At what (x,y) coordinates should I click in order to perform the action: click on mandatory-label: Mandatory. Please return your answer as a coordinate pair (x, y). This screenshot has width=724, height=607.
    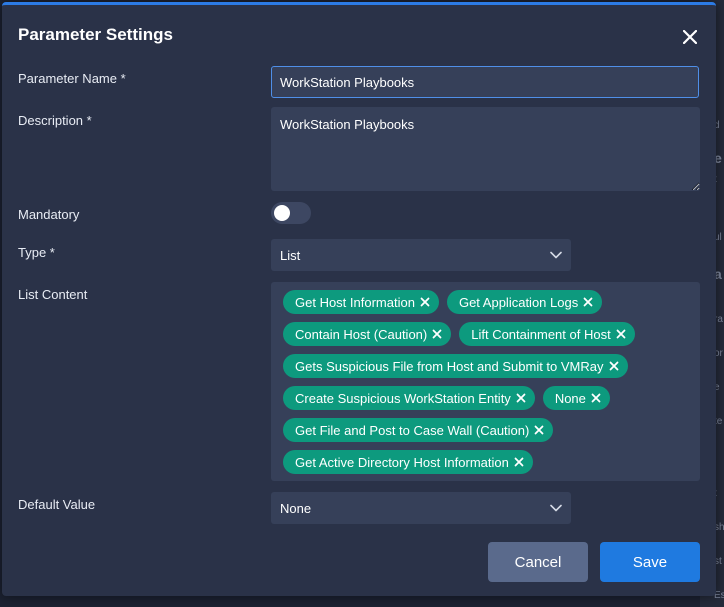
    Looking at the image, I should click on (49, 214).